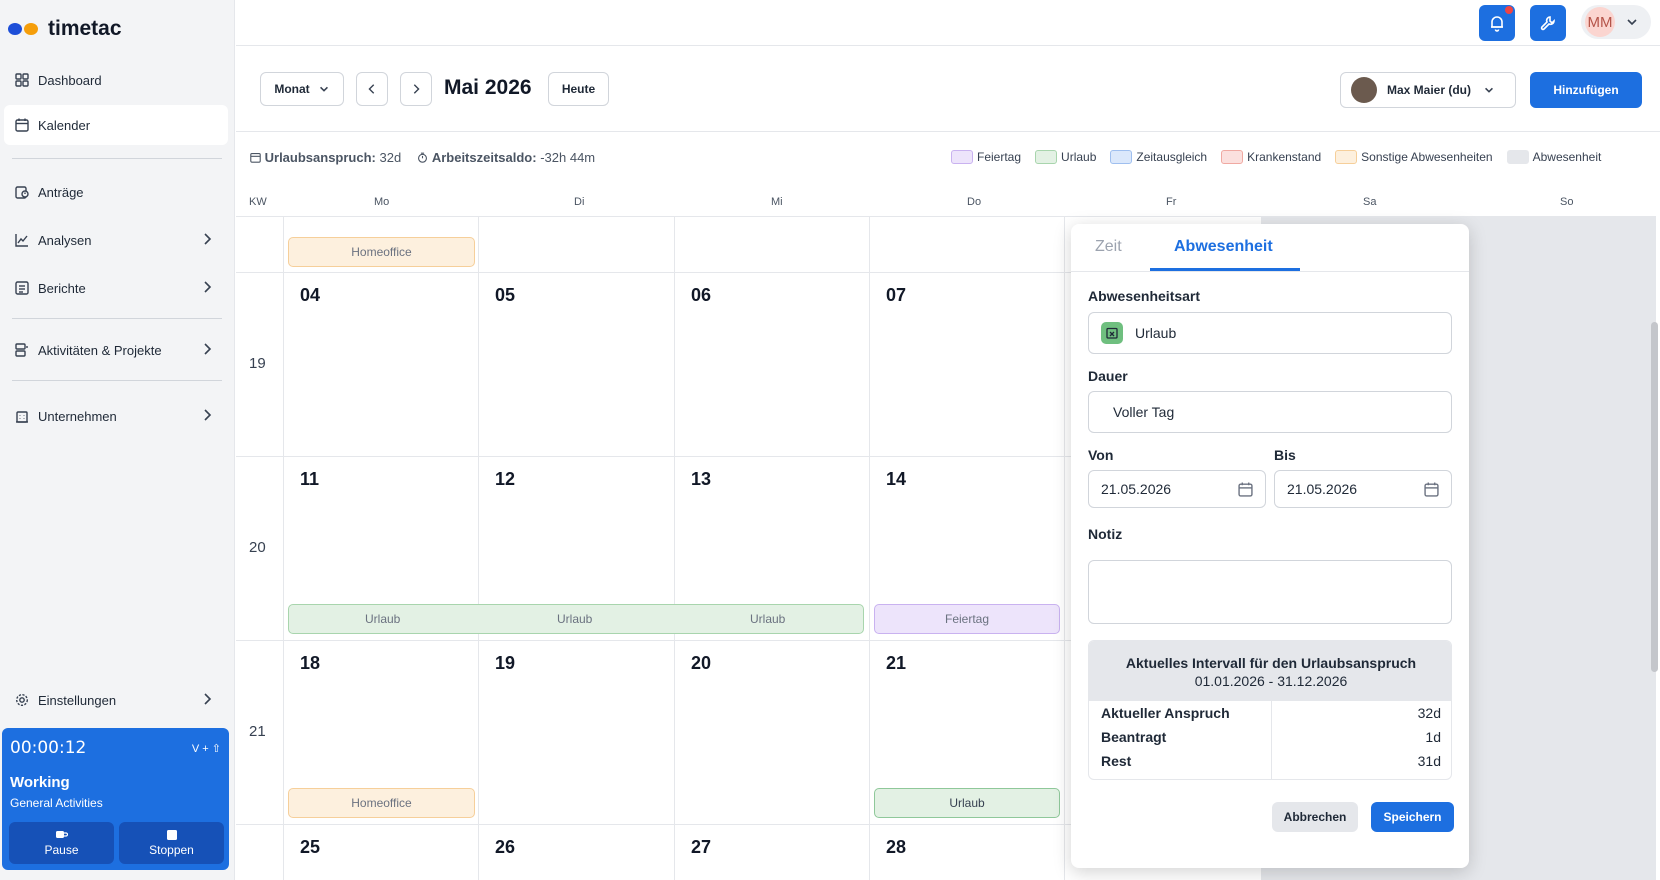  Describe the element at coordinates (1144, 412) in the screenshot. I see `duration-value: Voller Tag` at that location.